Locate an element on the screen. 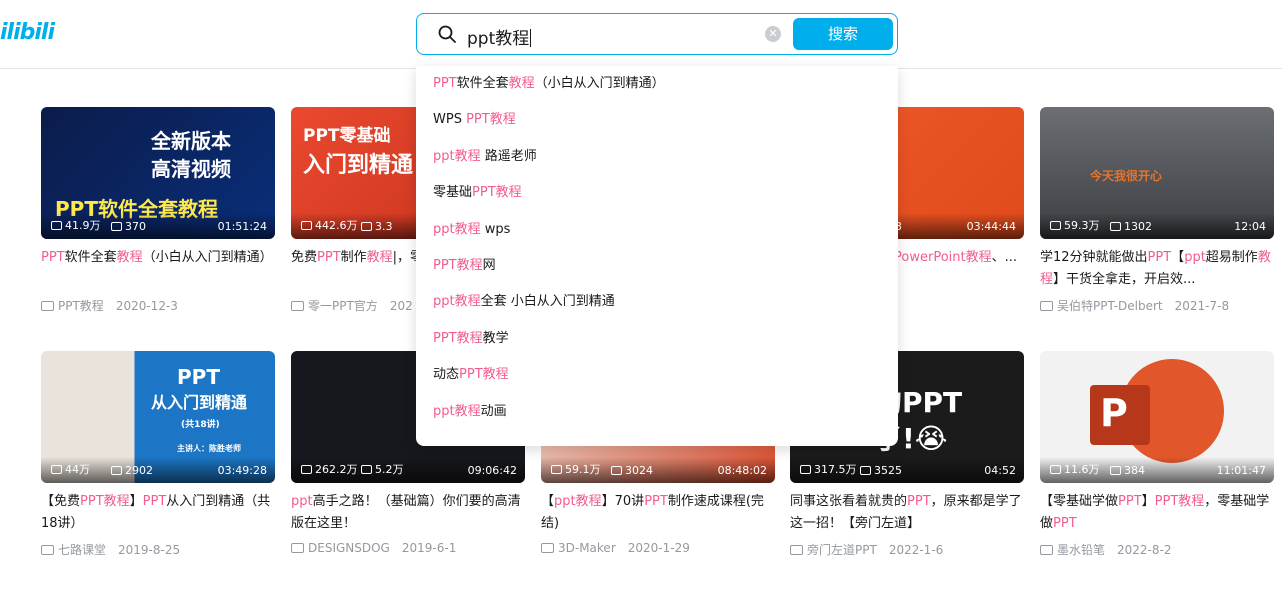 The width and height of the screenshot is (1282, 594). thumbnail-text: 主讲人：陈胜老师 is located at coordinates (209, 448).